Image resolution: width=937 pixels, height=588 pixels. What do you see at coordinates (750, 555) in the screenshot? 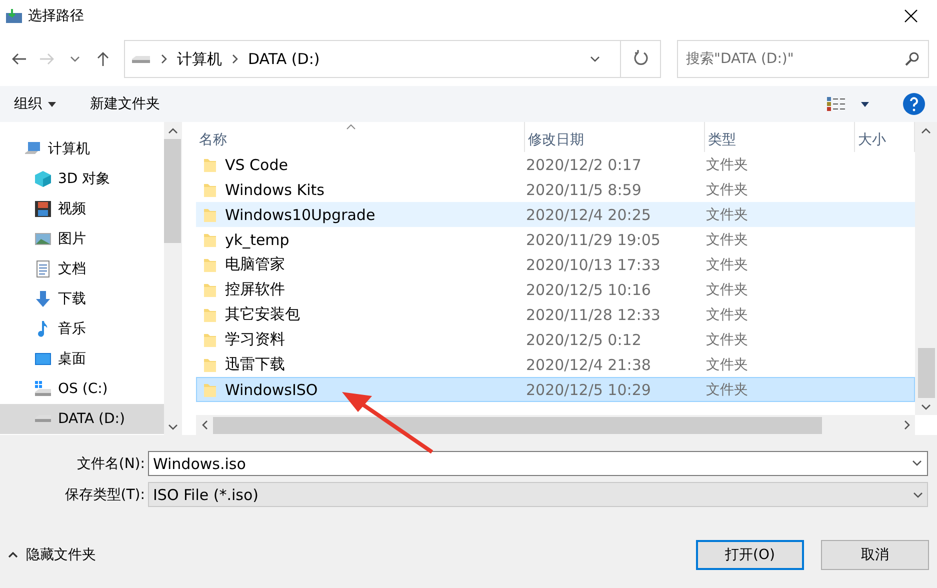
I see `open-button: 打开(O)` at bounding box center [750, 555].